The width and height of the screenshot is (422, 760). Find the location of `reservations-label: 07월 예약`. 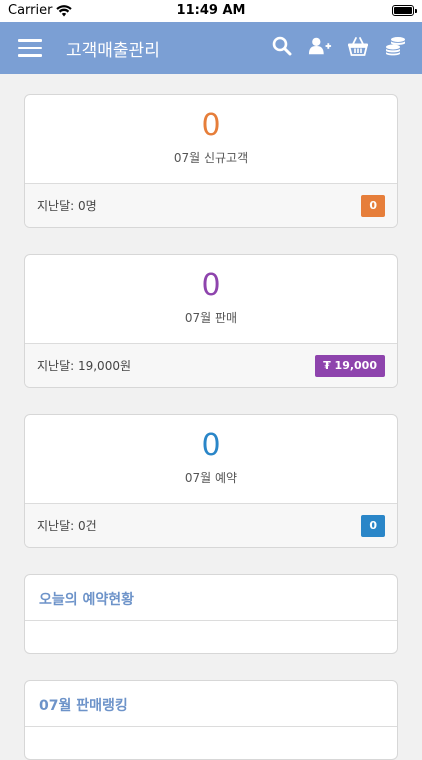

reservations-label: 07월 예약 is located at coordinates (211, 478).